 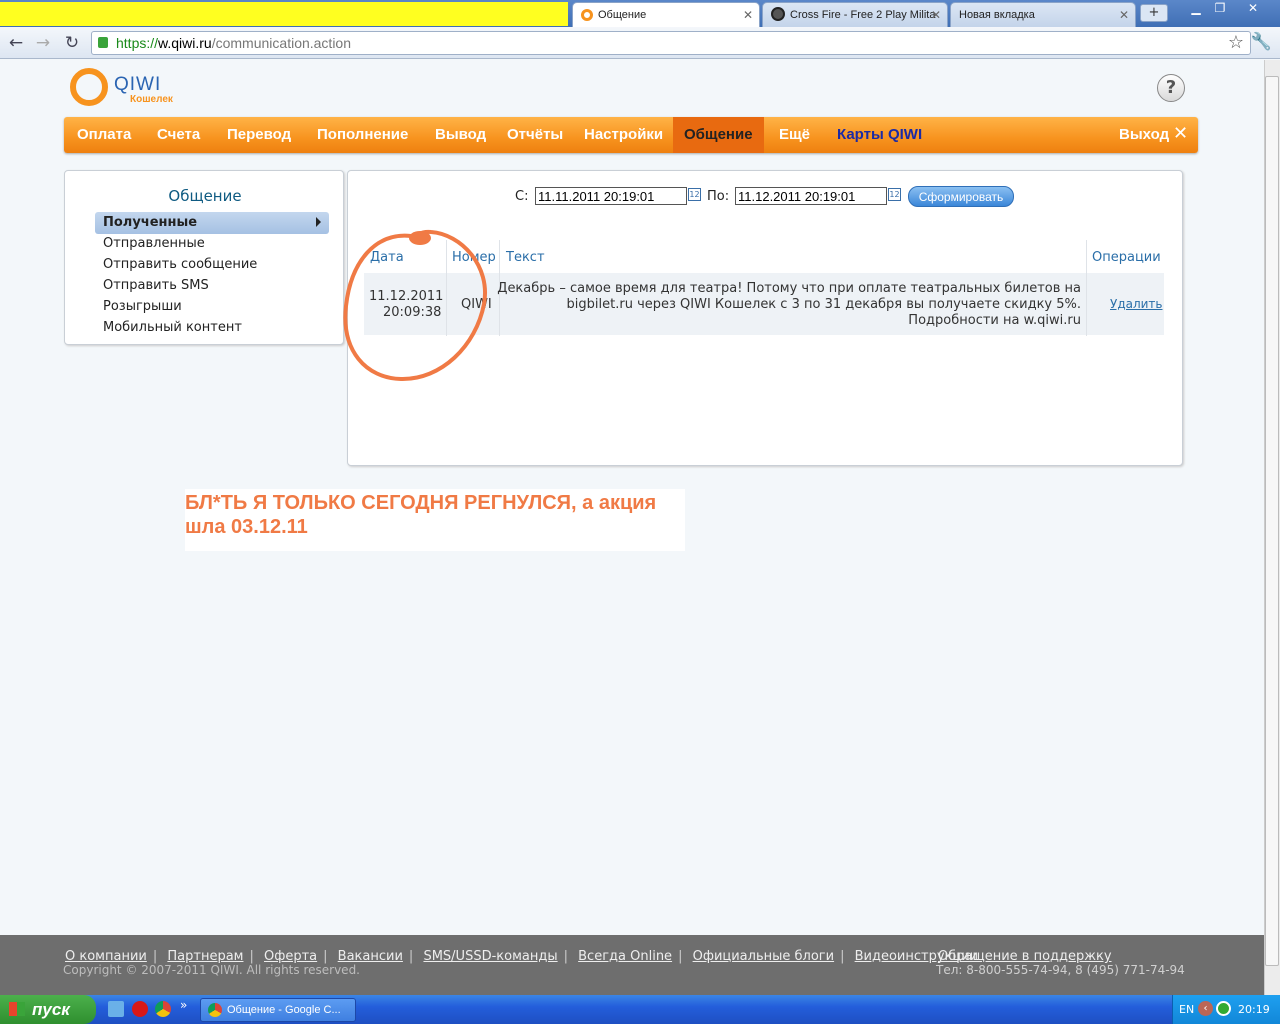 I want to click on tab-title: Новая вкладка, so click(x=997, y=15).